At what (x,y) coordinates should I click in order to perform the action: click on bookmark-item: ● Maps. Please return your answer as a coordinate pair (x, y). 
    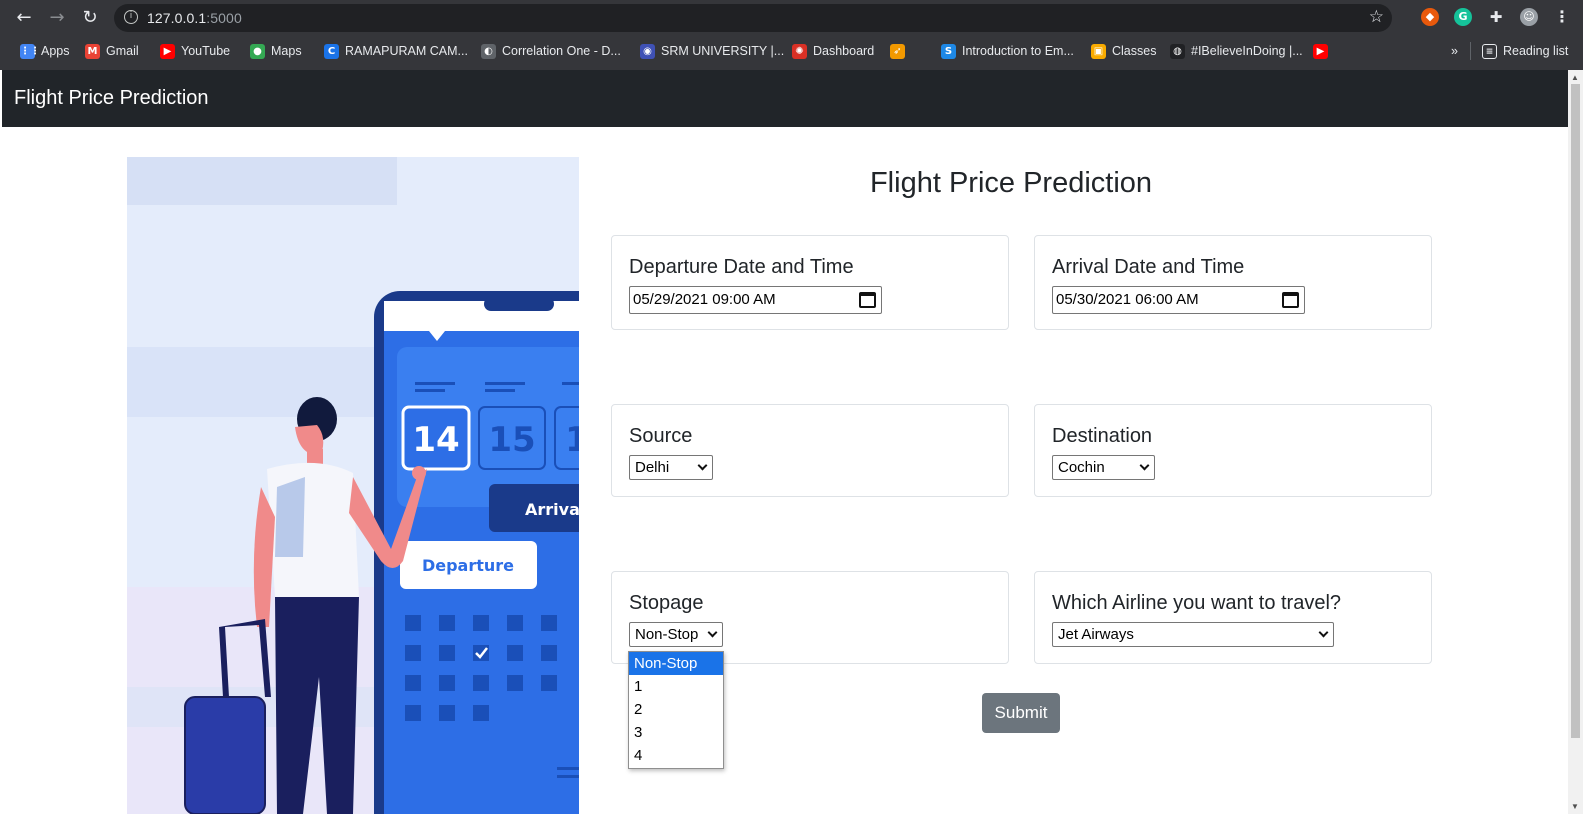
    Looking at the image, I should click on (276, 51).